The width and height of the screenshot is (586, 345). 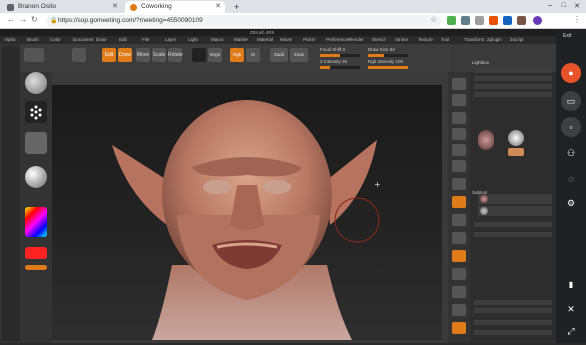 I want to click on lightbox-button, so click(x=34, y=55).